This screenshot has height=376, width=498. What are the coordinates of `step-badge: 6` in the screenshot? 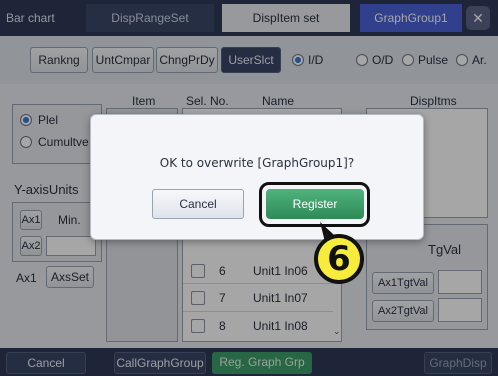 It's located at (339, 259).